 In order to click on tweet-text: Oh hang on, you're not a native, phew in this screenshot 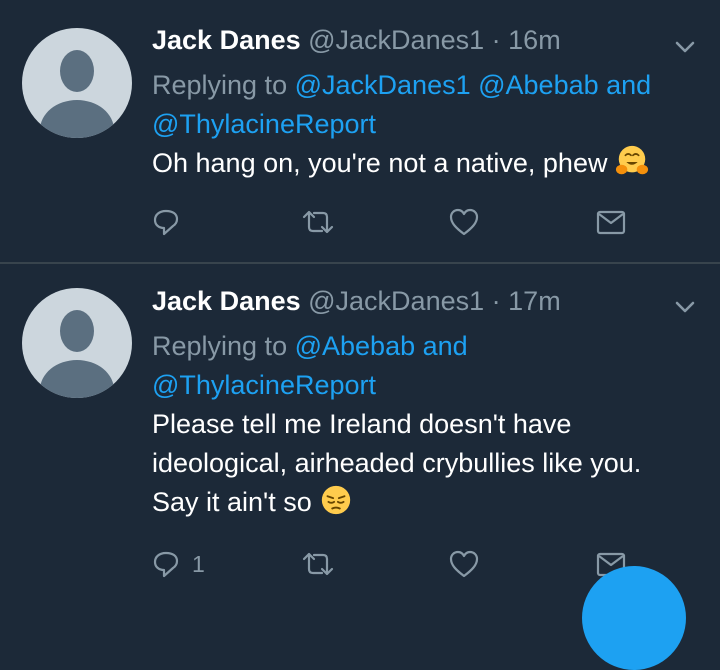, I will do `click(429, 163)`.